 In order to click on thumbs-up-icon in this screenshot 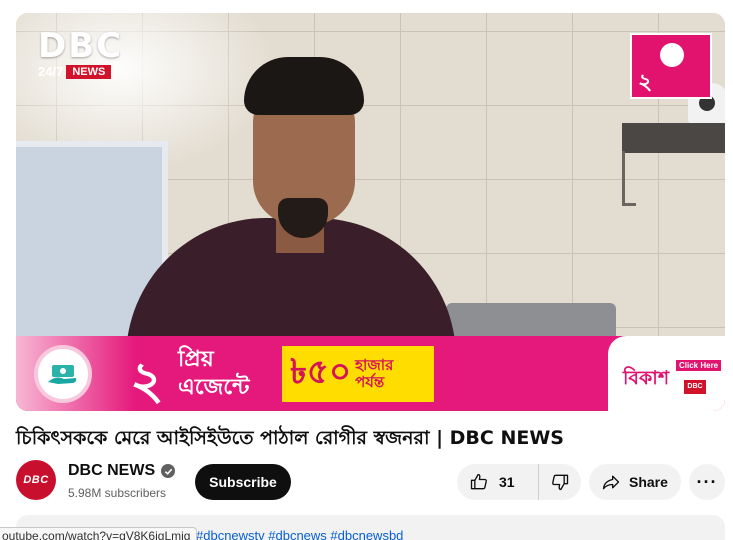, I will do `click(478, 481)`.